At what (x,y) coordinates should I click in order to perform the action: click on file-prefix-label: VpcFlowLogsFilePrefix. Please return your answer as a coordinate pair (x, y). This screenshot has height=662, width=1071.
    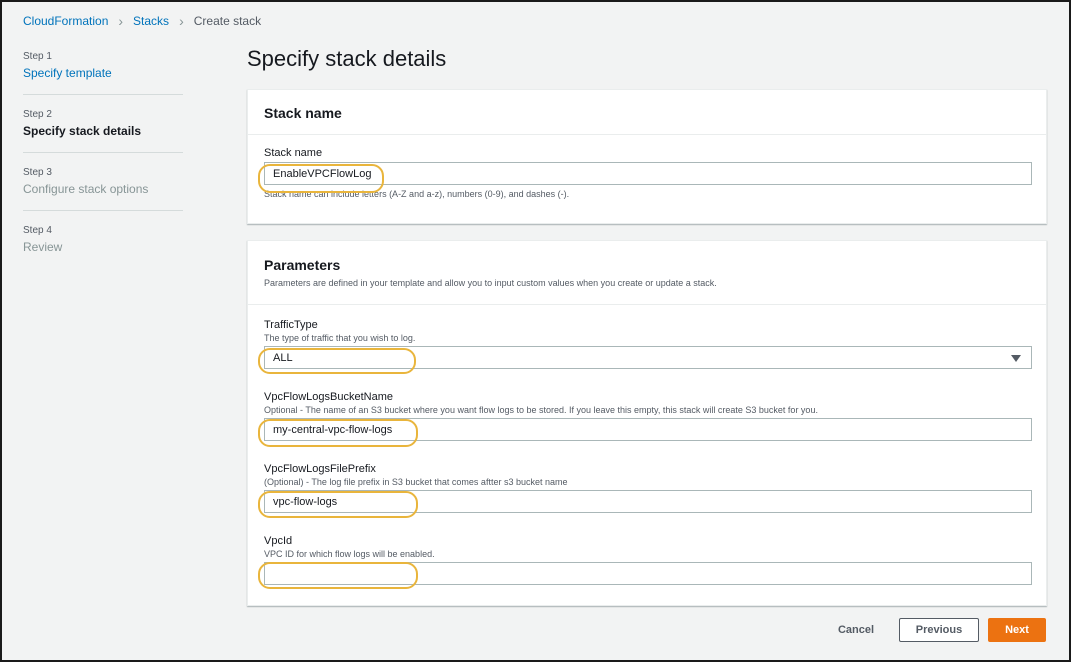
    Looking at the image, I should click on (320, 469).